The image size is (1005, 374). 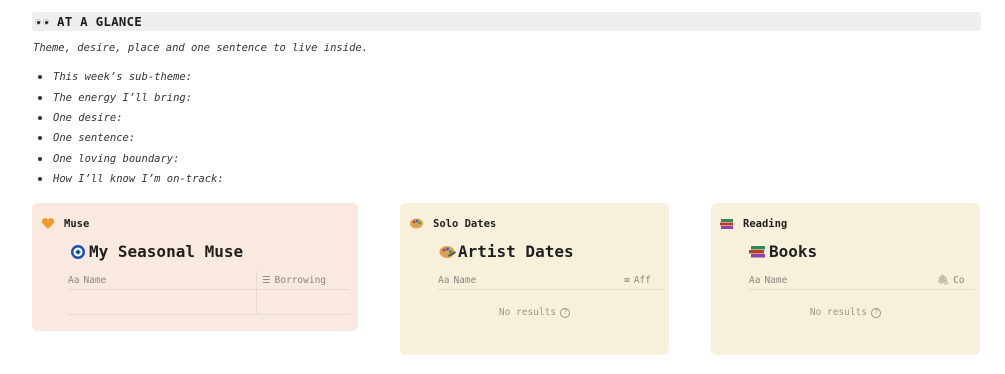 What do you see at coordinates (465, 223) in the screenshot?
I see `solo-dates-label: Solo Dates` at bounding box center [465, 223].